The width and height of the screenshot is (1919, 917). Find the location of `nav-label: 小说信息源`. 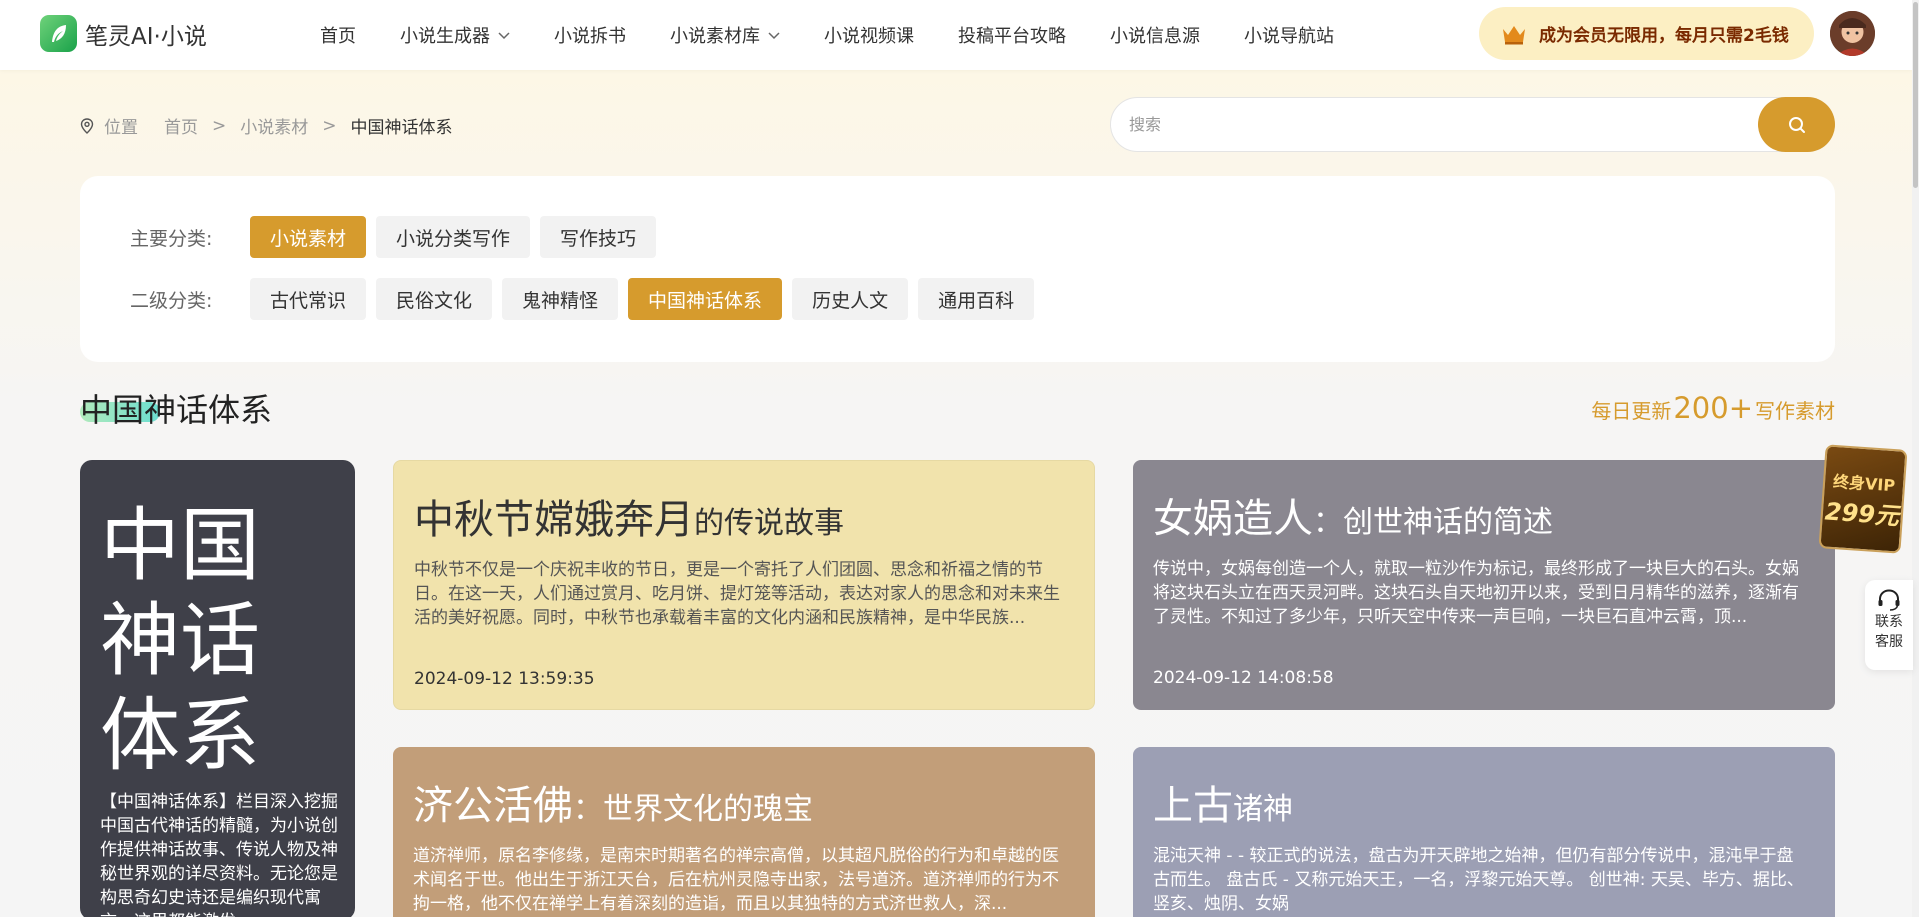

nav-label: 小说信息源 is located at coordinates (1155, 36).